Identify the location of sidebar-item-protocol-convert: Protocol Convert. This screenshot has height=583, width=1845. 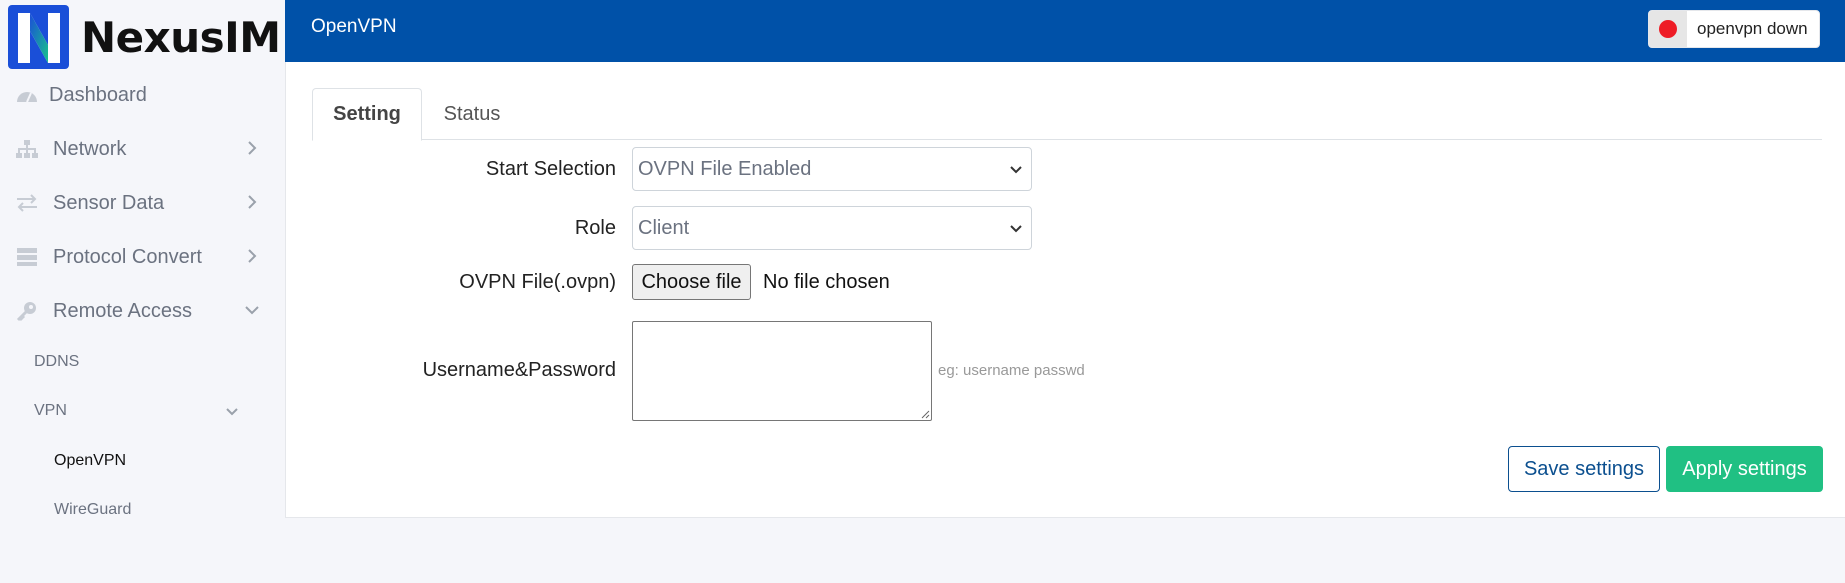
(142, 257).